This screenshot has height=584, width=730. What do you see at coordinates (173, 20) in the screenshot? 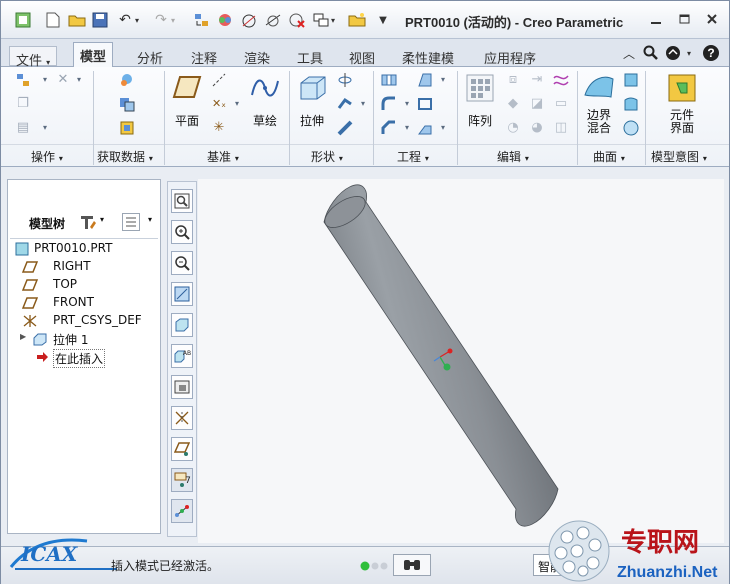
I see `redo-dropdown-icon: ▾` at bounding box center [173, 20].